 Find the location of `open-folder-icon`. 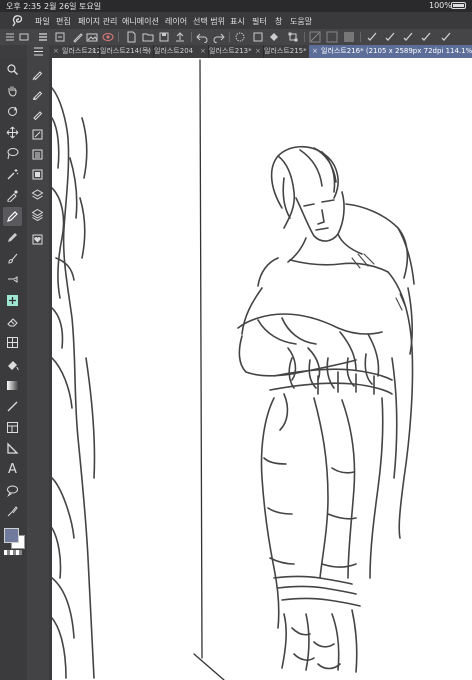

open-folder-icon is located at coordinates (148, 37).